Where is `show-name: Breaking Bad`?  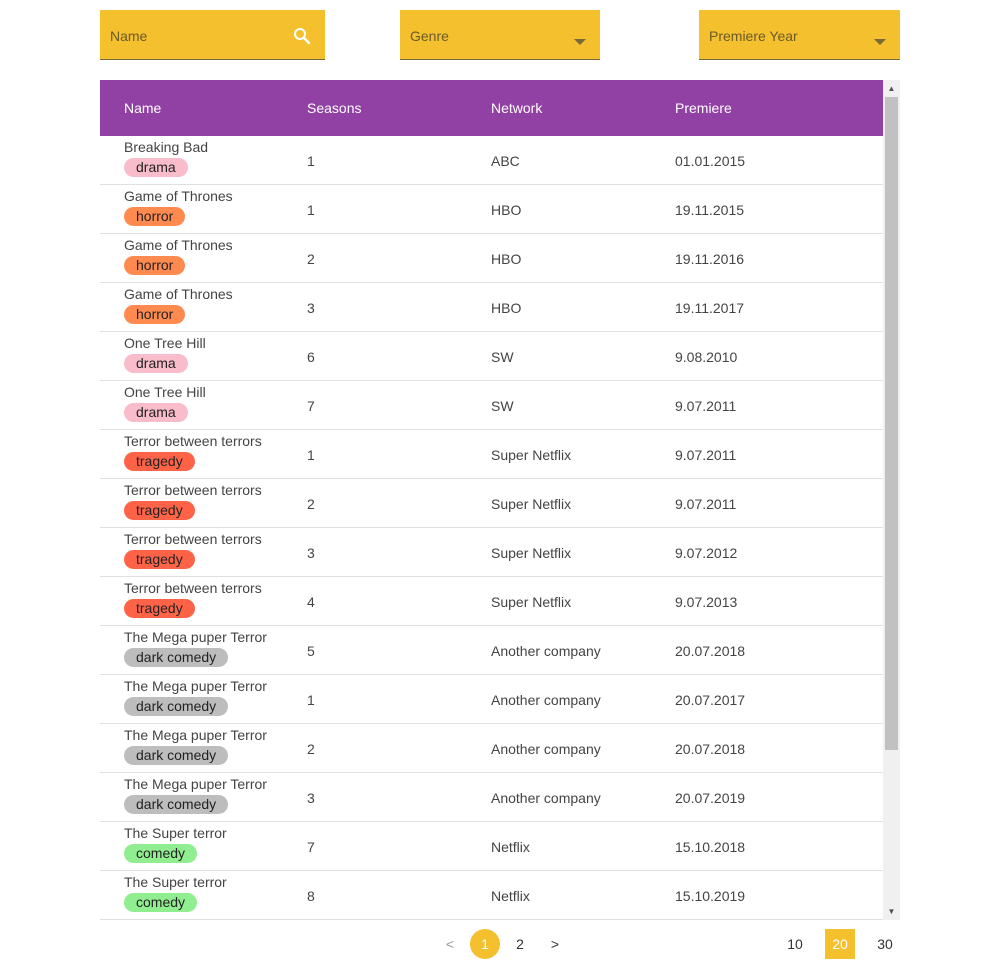 show-name: Breaking Bad is located at coordinates (166, 147).